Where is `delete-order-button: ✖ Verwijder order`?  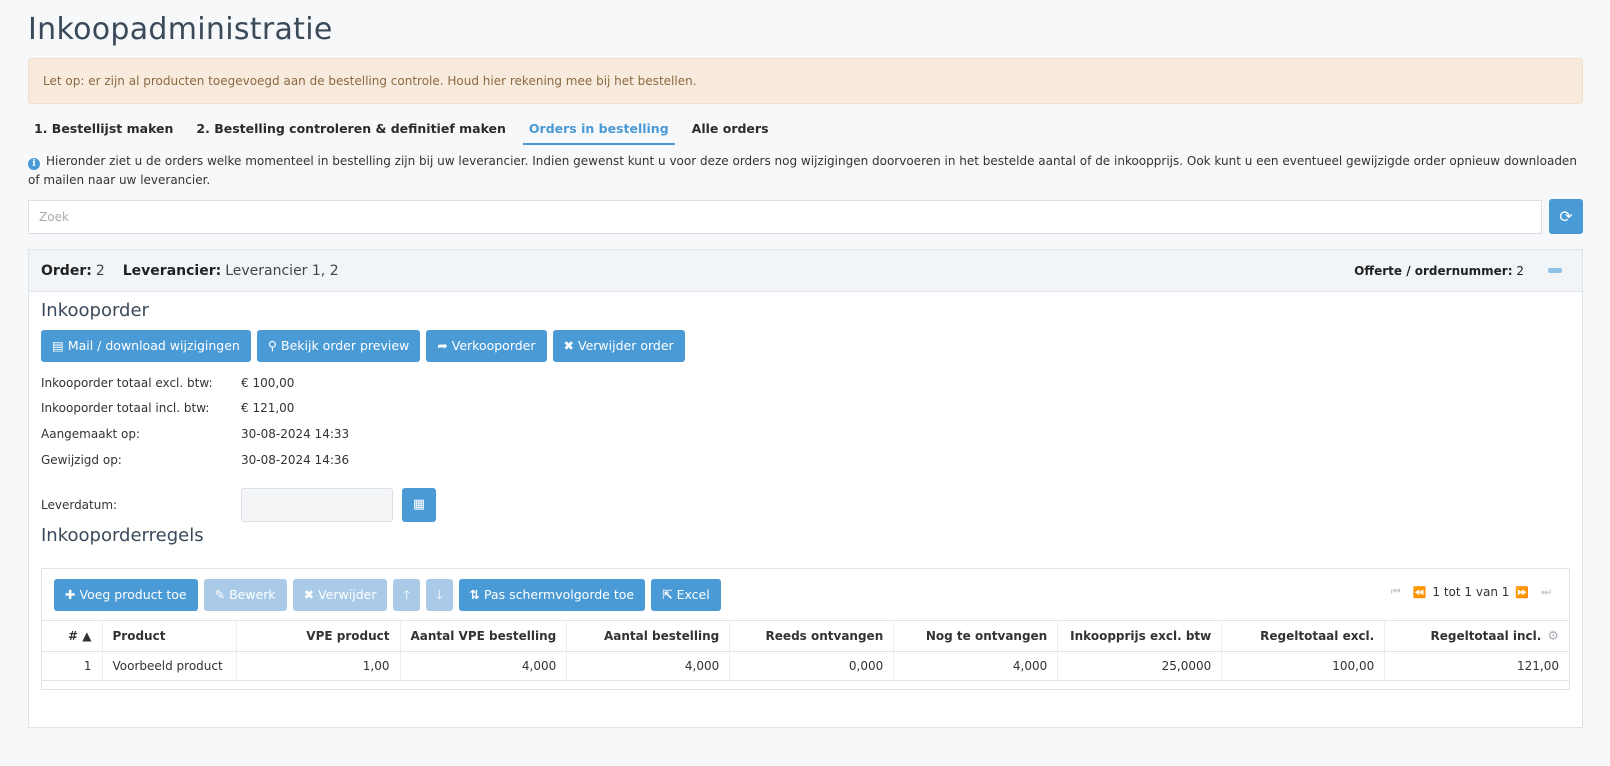 delete-order-button: ✖ Verwijder order is located at coordinates (618, 346).